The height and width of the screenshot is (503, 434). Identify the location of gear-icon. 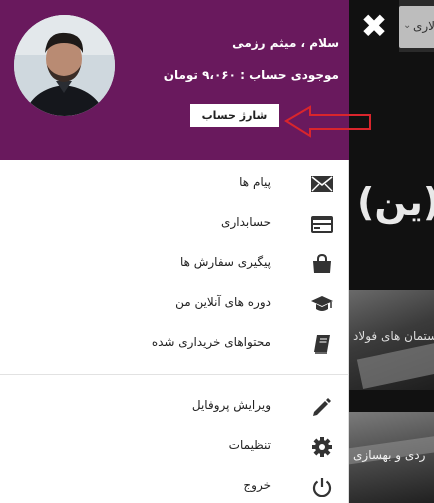
(322, 447).